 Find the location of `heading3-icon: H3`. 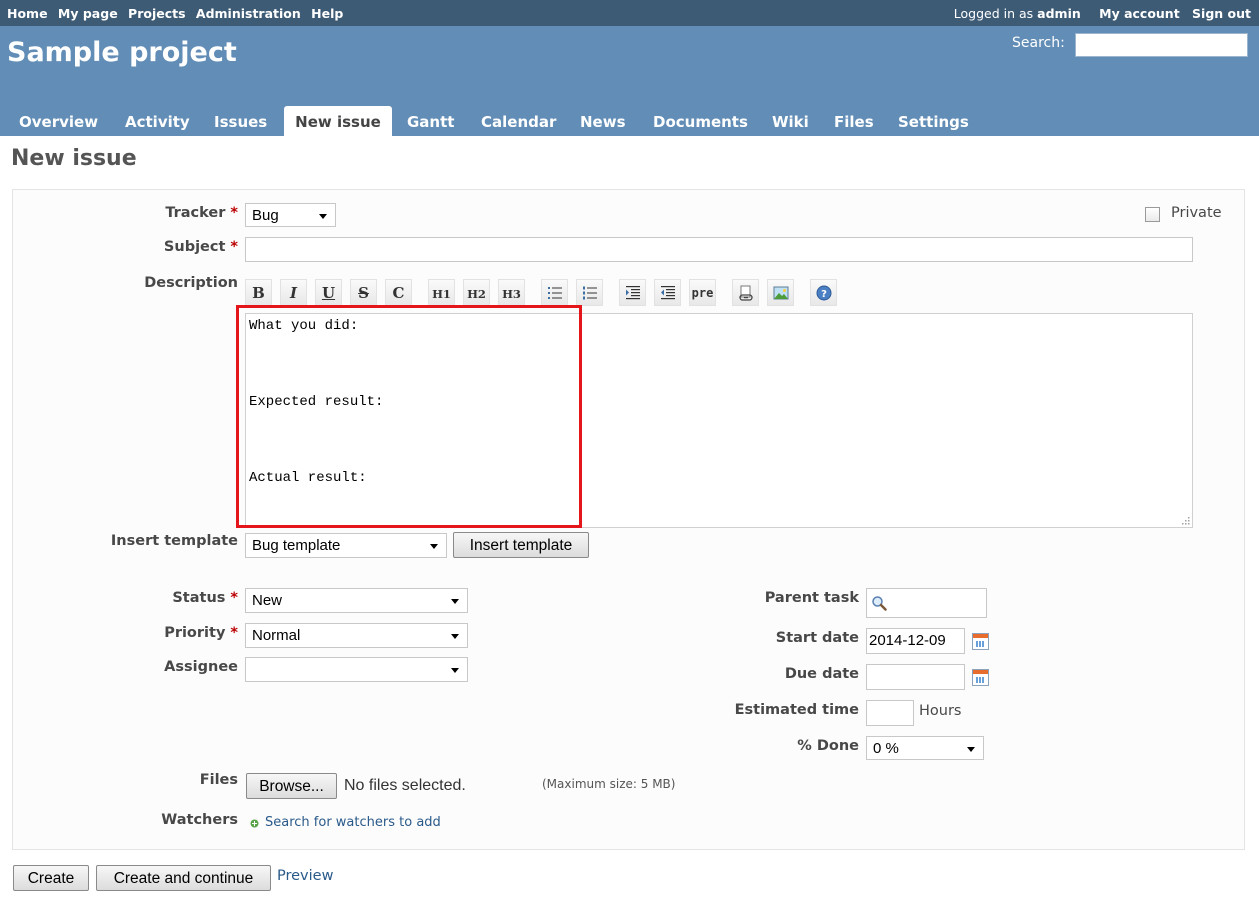

heading3-icon: H3 is located at coordinates (511, 292).